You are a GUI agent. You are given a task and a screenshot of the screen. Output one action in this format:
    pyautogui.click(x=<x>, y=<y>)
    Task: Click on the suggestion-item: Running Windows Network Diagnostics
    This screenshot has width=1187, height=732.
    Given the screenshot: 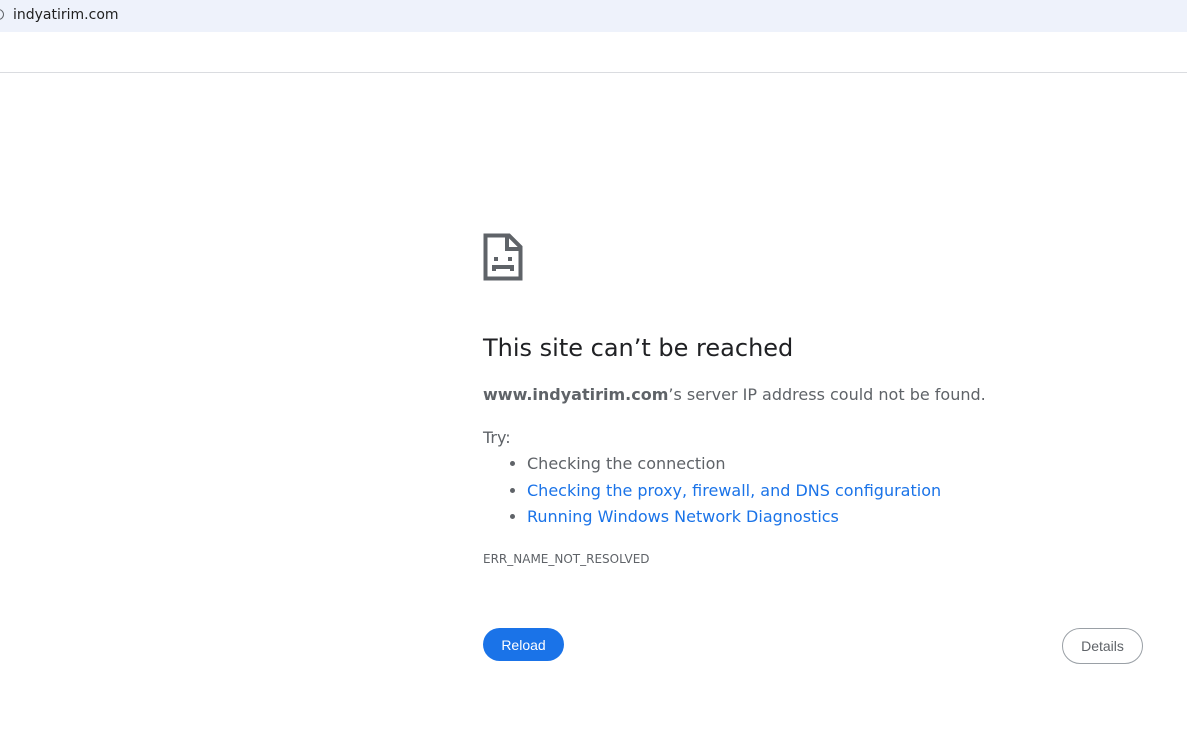 What is the action you would take?
    pyautogui.click(x=734, y=519)
    